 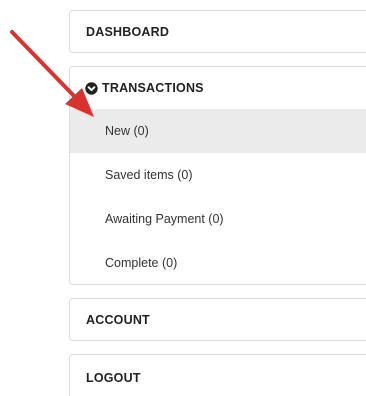 I want to click on submenu-item-saved-items: Saved items (0), so click(x=218, y=175).